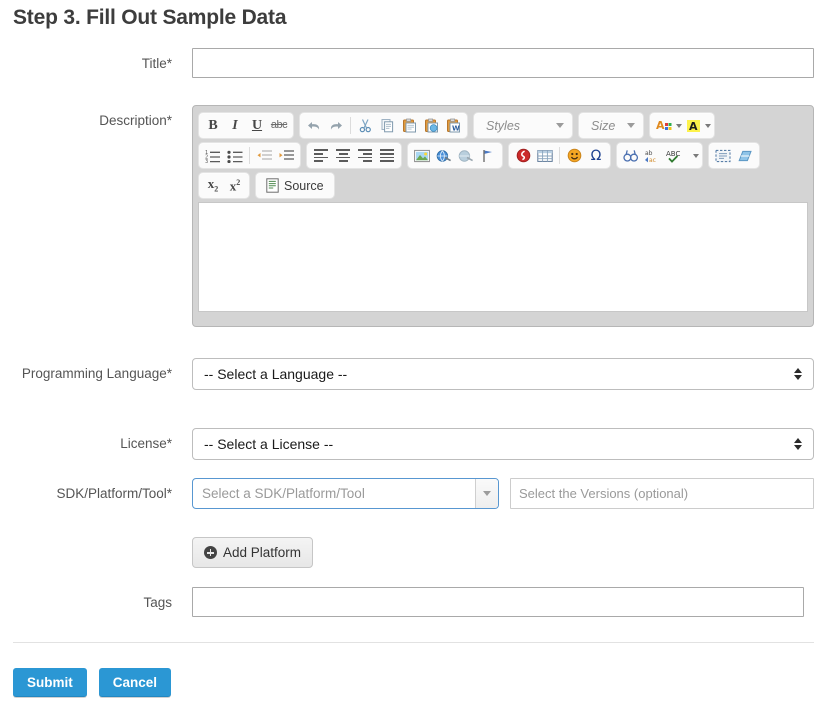 This screenshot has height=703, width=827. Describe the element at coordinates (235, 126) in the screenshot. I see `italic-icon: I` at that location.